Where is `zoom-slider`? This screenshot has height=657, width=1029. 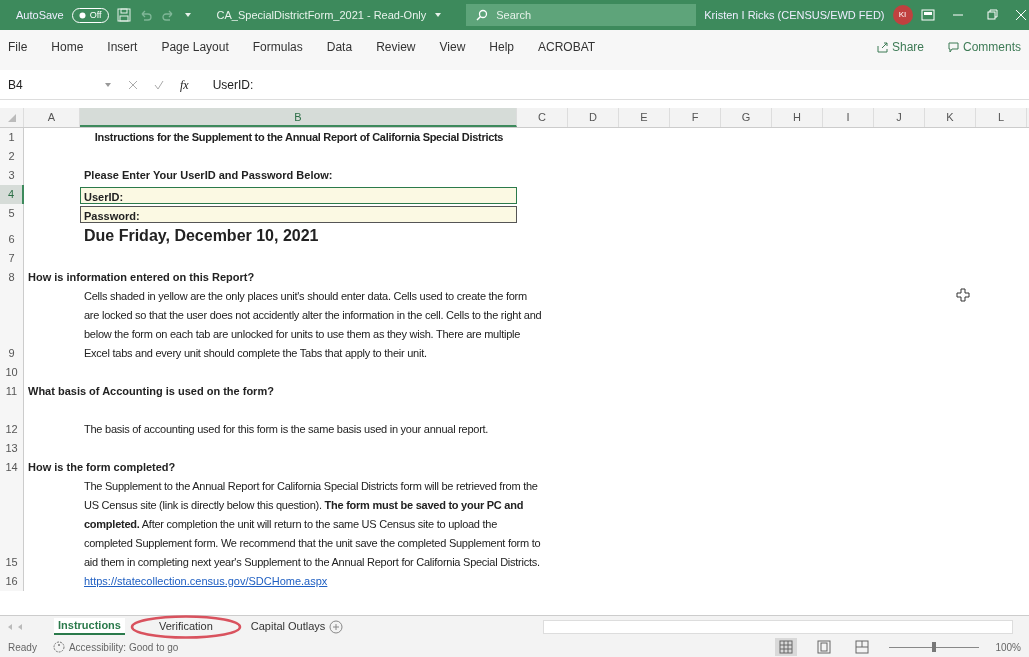 zoom-slider is located at coordinates (934, 647).